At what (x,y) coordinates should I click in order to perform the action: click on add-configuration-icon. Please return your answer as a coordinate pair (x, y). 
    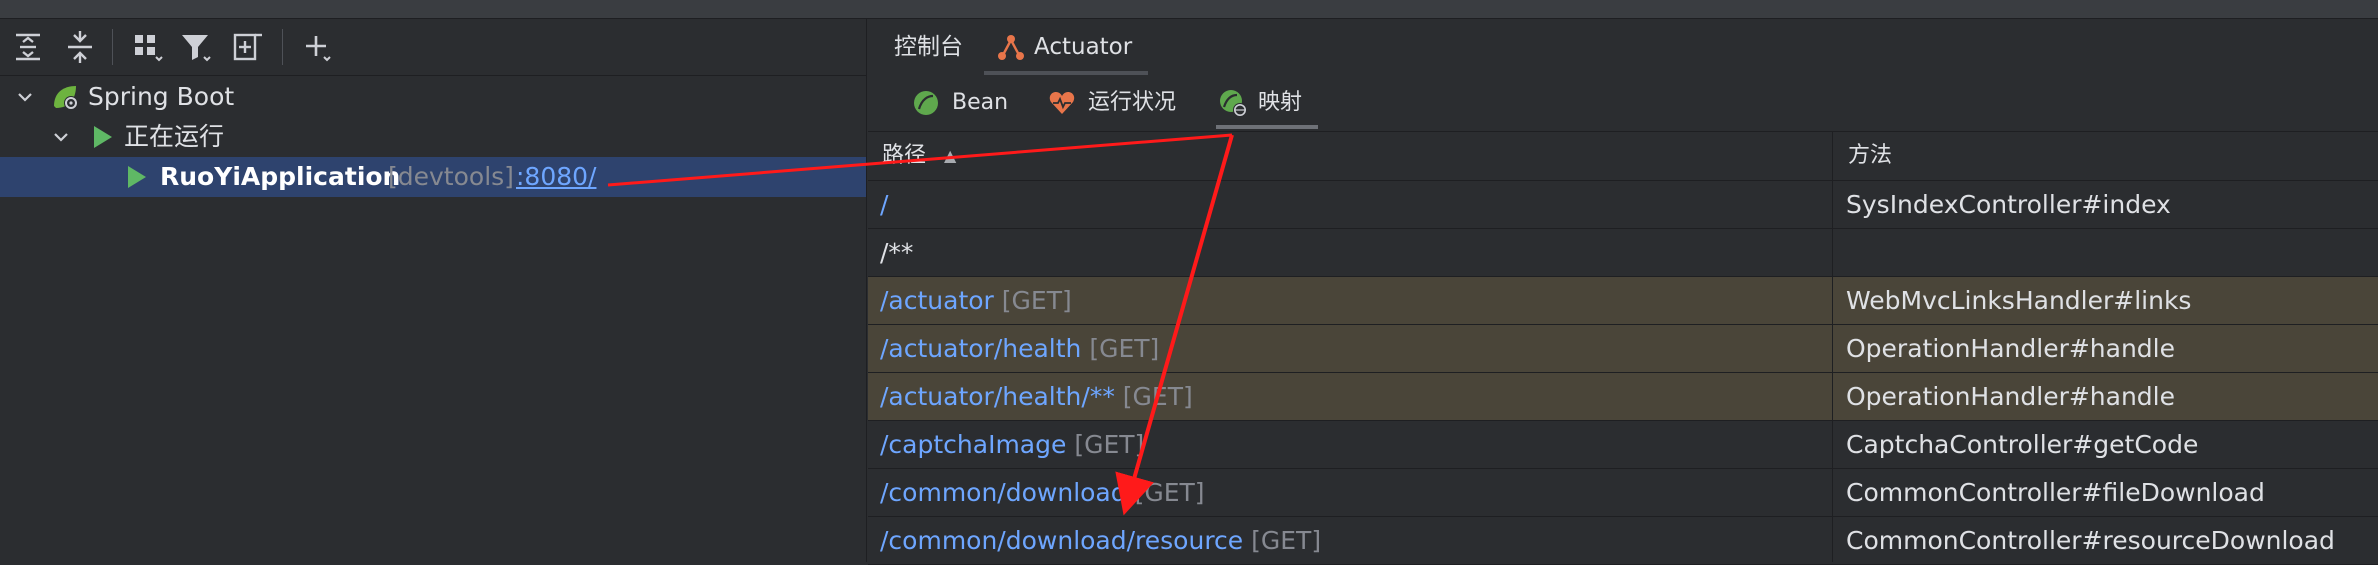
    Looking at the image, I should click on (248, 47).